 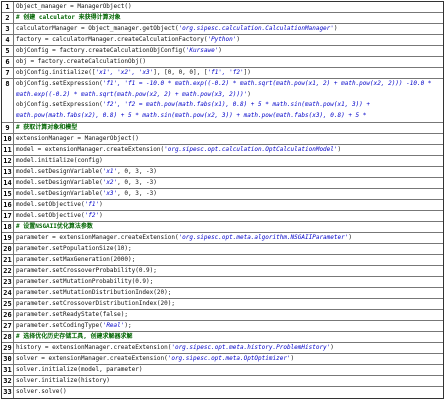 What do you see at coordinates (222, 18) in the screenshot?
I see `code-line-row: 2 # 创建 calculator 来获得计算对象` at bounding box center [222, 18].